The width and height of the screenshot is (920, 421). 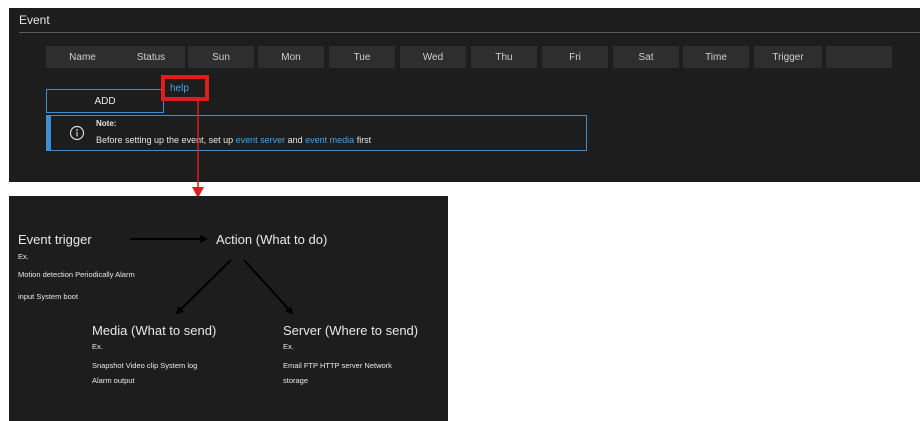 What do you see at coordinates (106, 123) in the screenshot?
I see `note-title: Note:` at bounding box center [106, 123].